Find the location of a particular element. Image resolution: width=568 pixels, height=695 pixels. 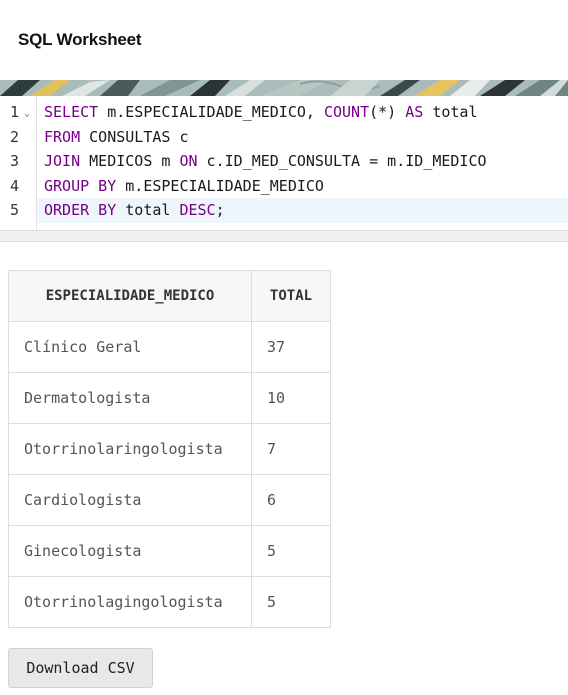

sql-keyword: AS is located at coordinates (414, 112).